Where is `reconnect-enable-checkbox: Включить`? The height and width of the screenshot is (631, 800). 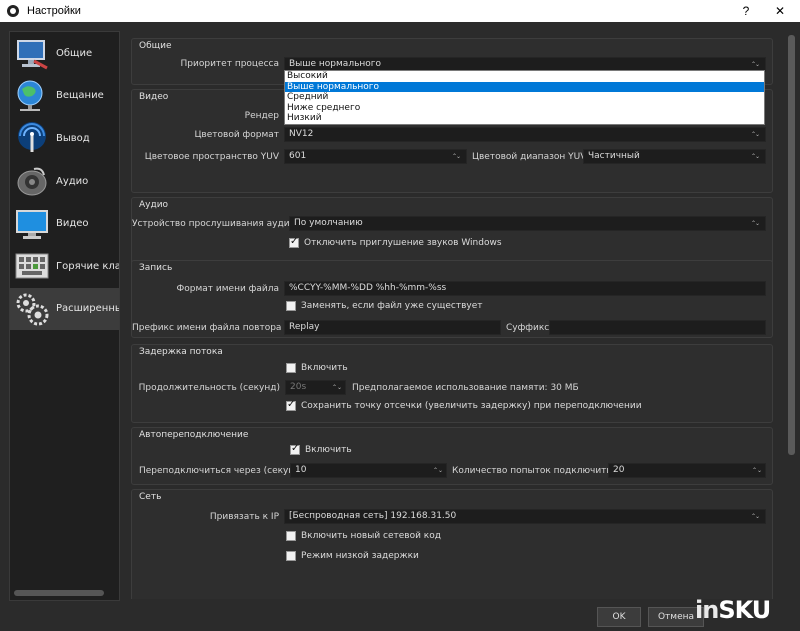
reconnect-enable-checkbox: Включить is located at coordinates (321, 449).